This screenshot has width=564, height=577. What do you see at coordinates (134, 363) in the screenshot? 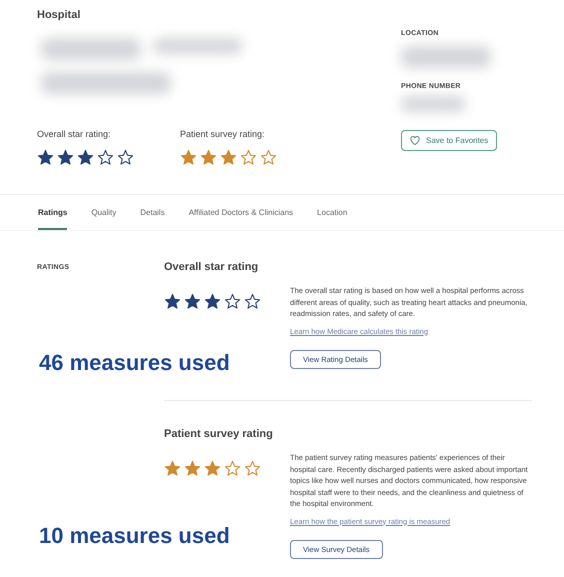
I see `measures-count: 46 measures used` at bounding box center [134, 363].